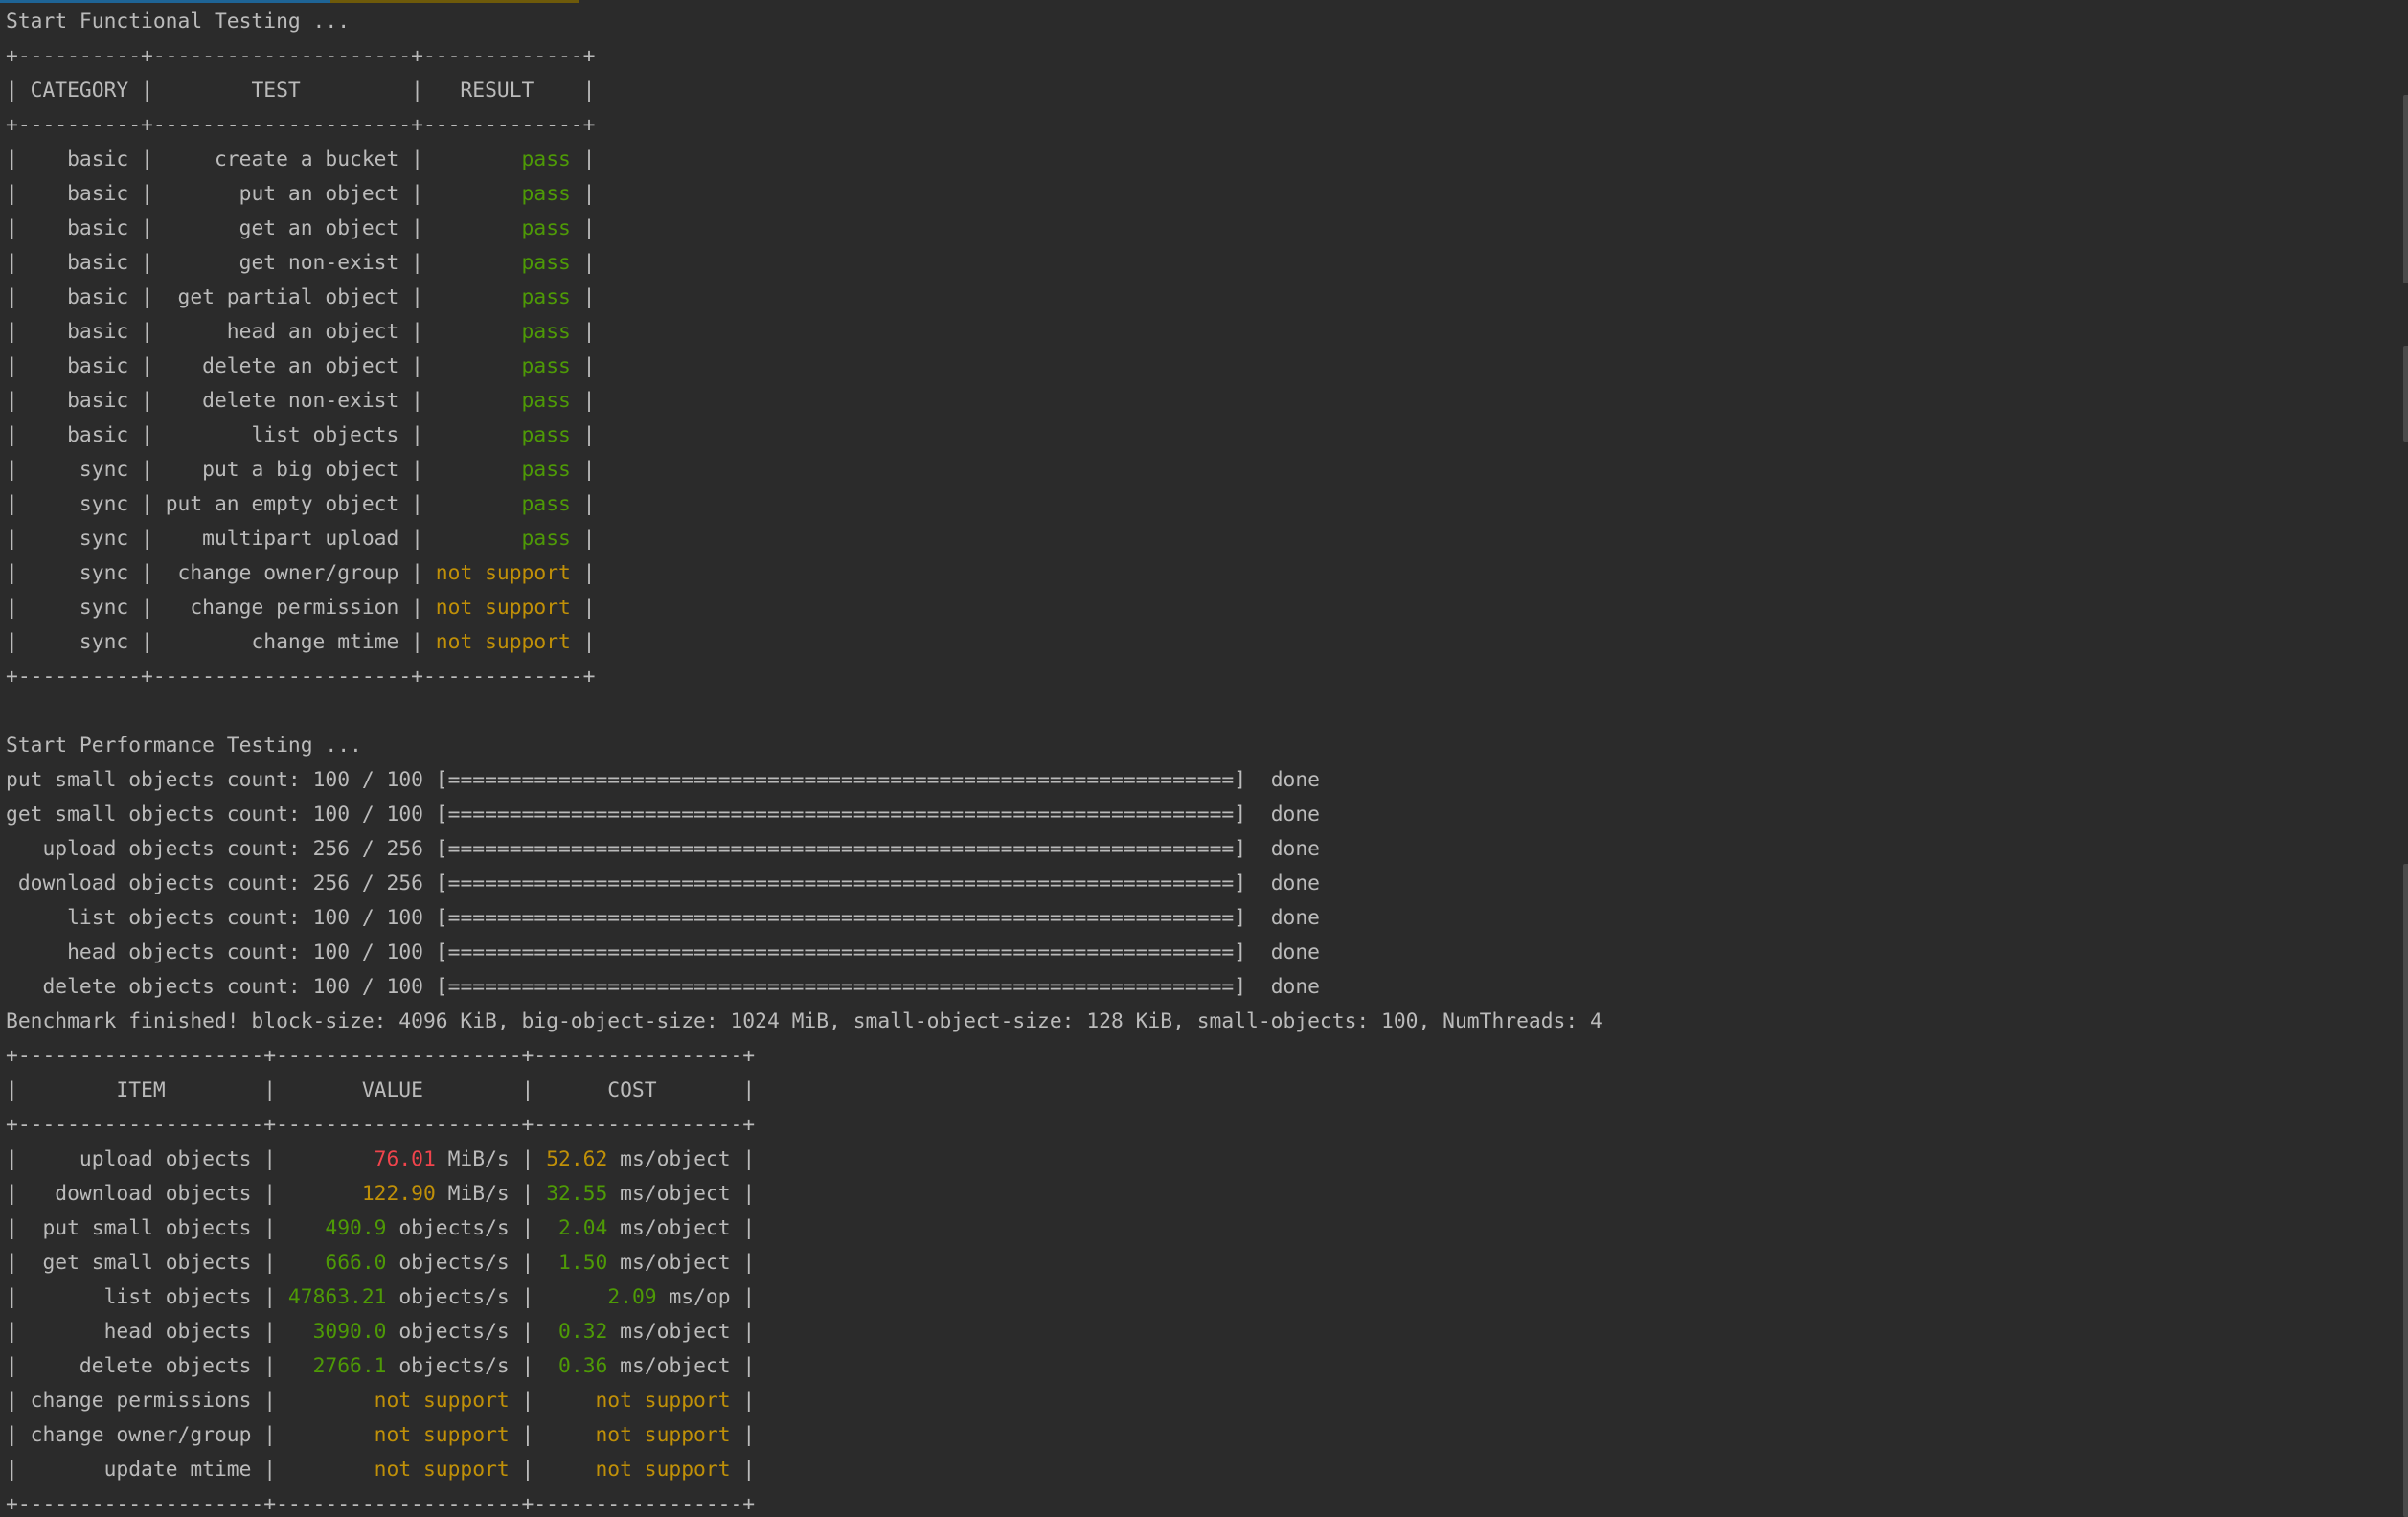  What do you see at coordinates (282, 642) in the screenshot?
I see `test-cell: change mtime` at bounding box center [282, 642].